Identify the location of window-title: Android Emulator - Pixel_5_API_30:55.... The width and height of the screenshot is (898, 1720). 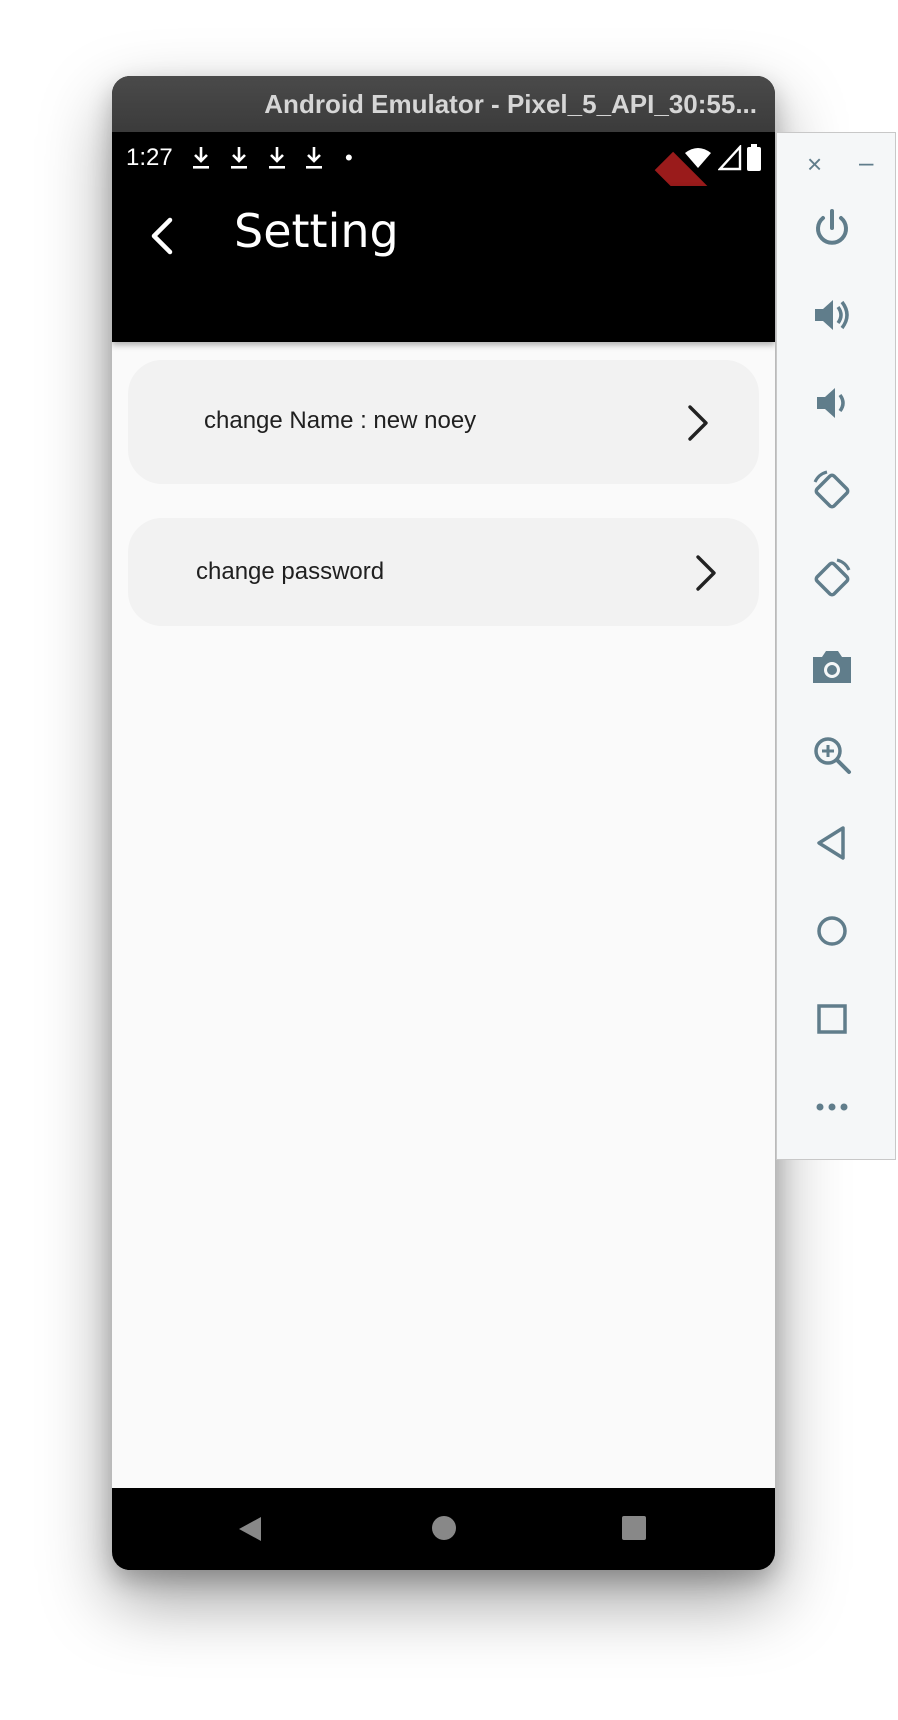
(443, 104).